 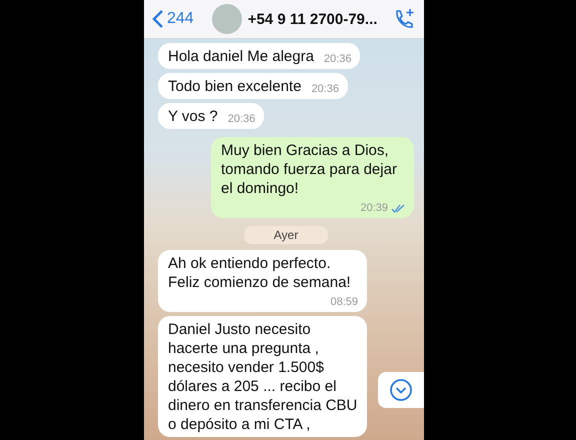 I want to click on date-label: Ayer, so click(x=286, y=235).